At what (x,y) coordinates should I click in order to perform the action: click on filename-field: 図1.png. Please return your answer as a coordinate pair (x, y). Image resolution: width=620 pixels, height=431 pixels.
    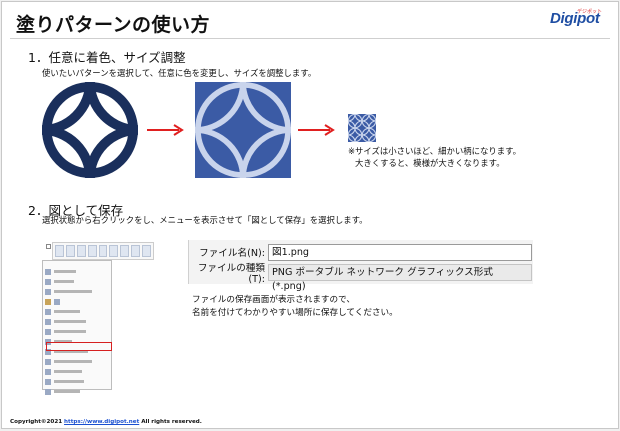
    Looking at the image, I should click on (400, 252).